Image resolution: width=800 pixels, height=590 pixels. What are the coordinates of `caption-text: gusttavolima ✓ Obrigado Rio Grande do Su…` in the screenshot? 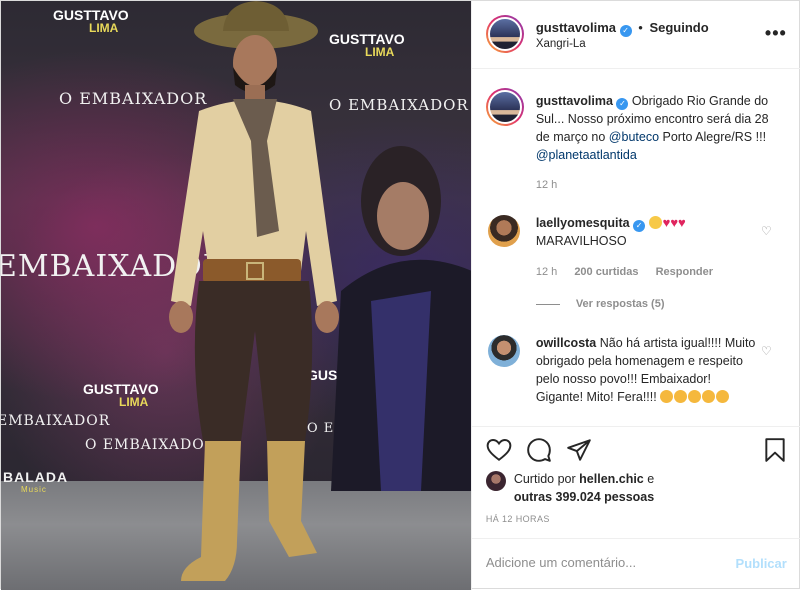 It's located at (661, 128).